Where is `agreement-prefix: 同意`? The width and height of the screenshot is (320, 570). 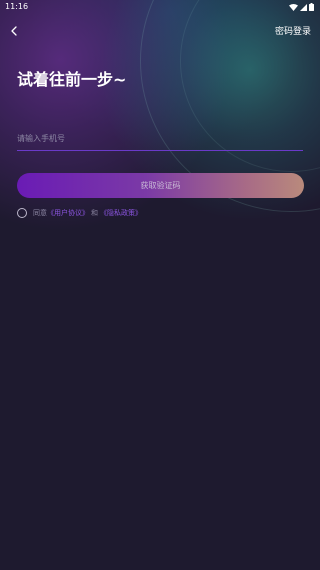
agreement-prefix: 同意 is located at coordinates (40, 213).